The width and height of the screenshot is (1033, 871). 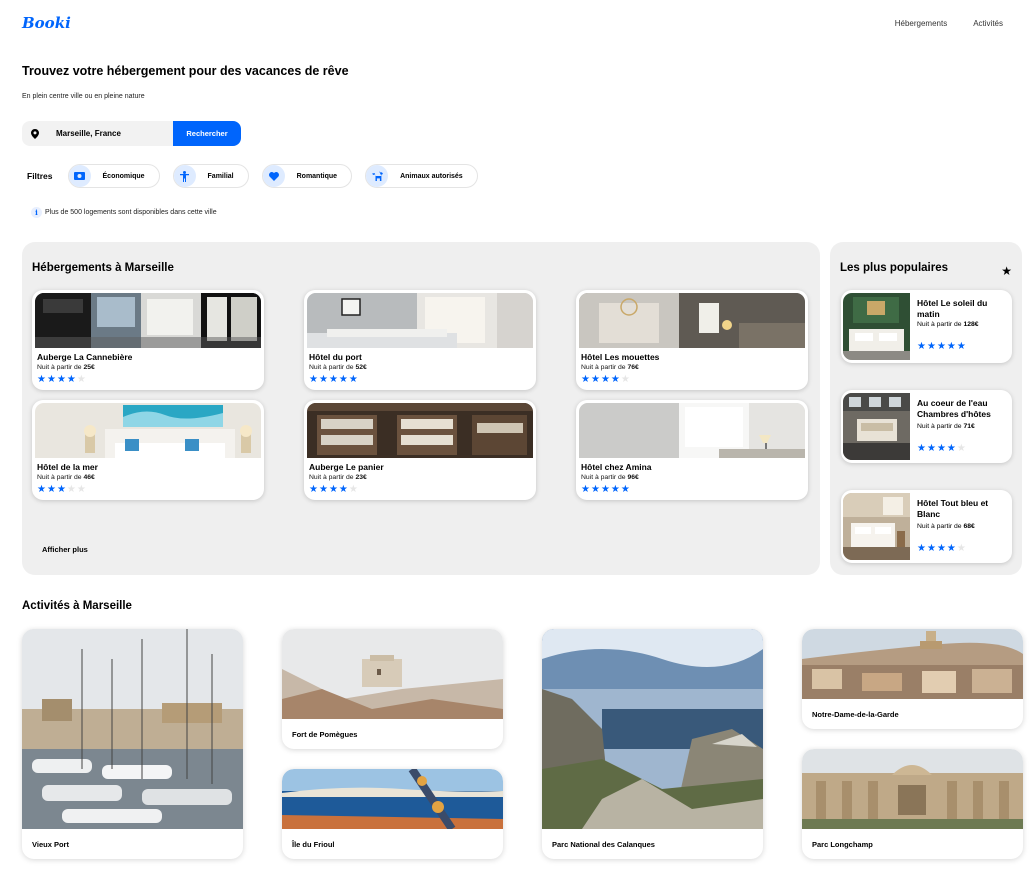 What do you see at coordinates (948, 324) in the screenshot?
I see `populaire-price: Nuit à partir de 128€` at bounding box center [948, 324].